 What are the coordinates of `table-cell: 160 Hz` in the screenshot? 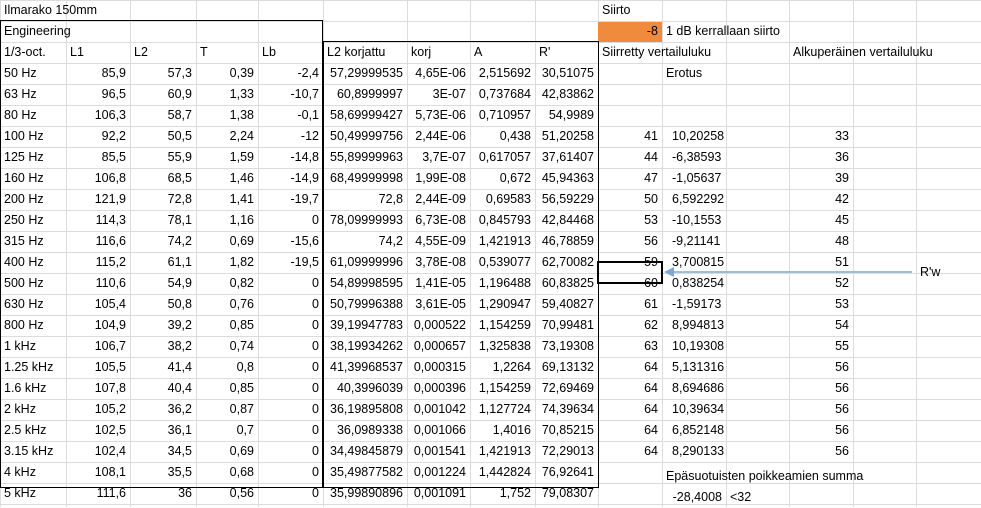 It's located at (33, 178).